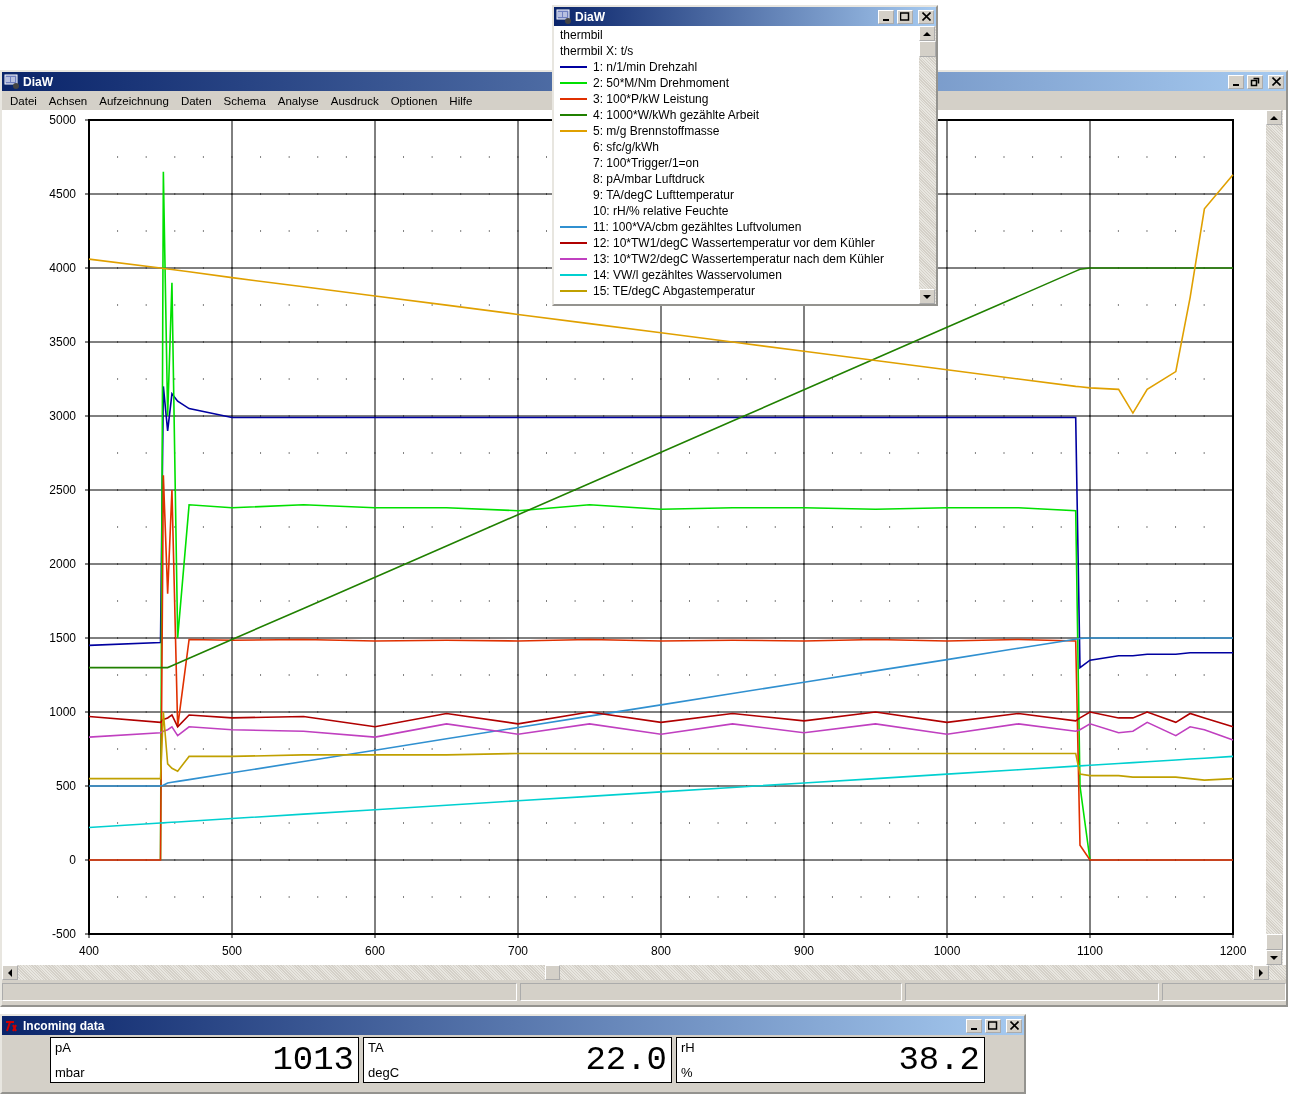 The height and width of the screenshot is (1098, 1290). Describe the element at coordinates (649, 179) in the screenshot. I see `legend-label: 8: pA/mbar Luftdruck` at that location.